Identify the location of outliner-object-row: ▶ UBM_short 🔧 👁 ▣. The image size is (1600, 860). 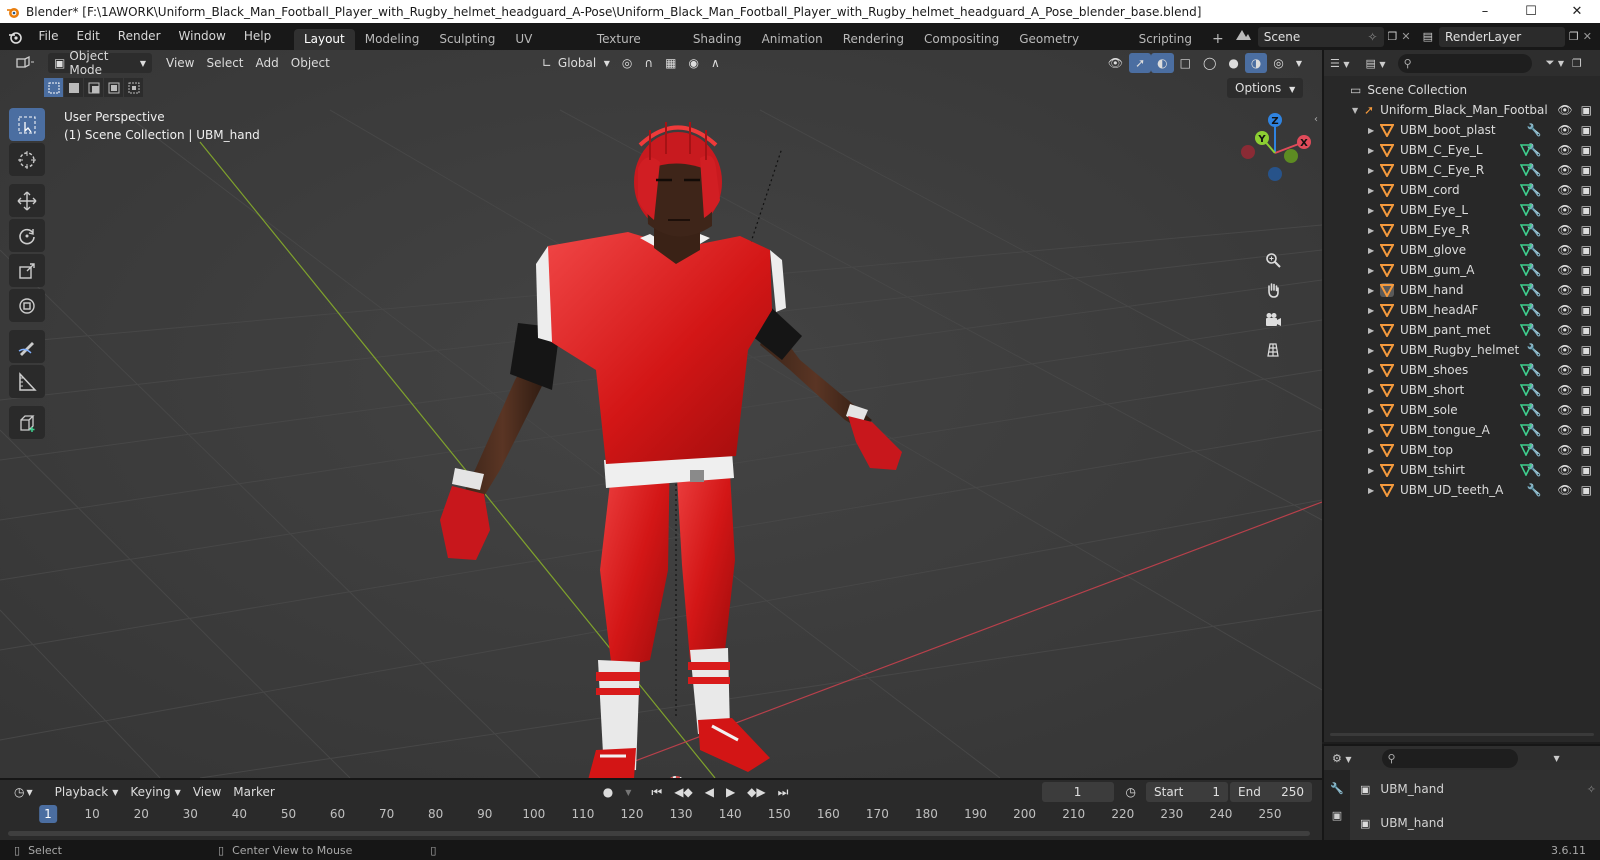
(1462, 390).